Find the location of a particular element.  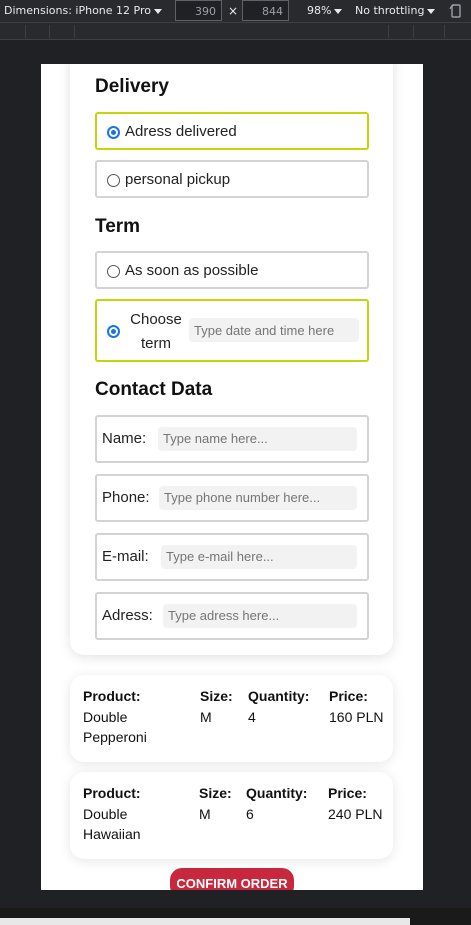

delivery-option-address: Adress delivered is located at coordinates (232, 131).